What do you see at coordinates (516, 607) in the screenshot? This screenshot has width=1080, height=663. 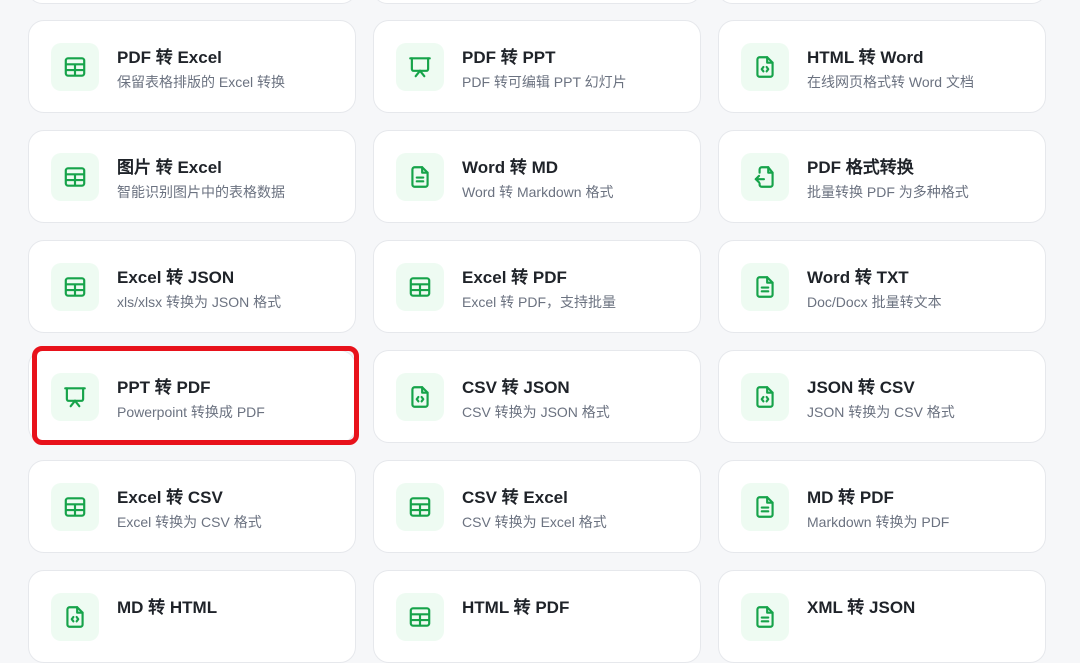 I see `tool-title: HTML 转 PDF` at bounding box center [516, 607].